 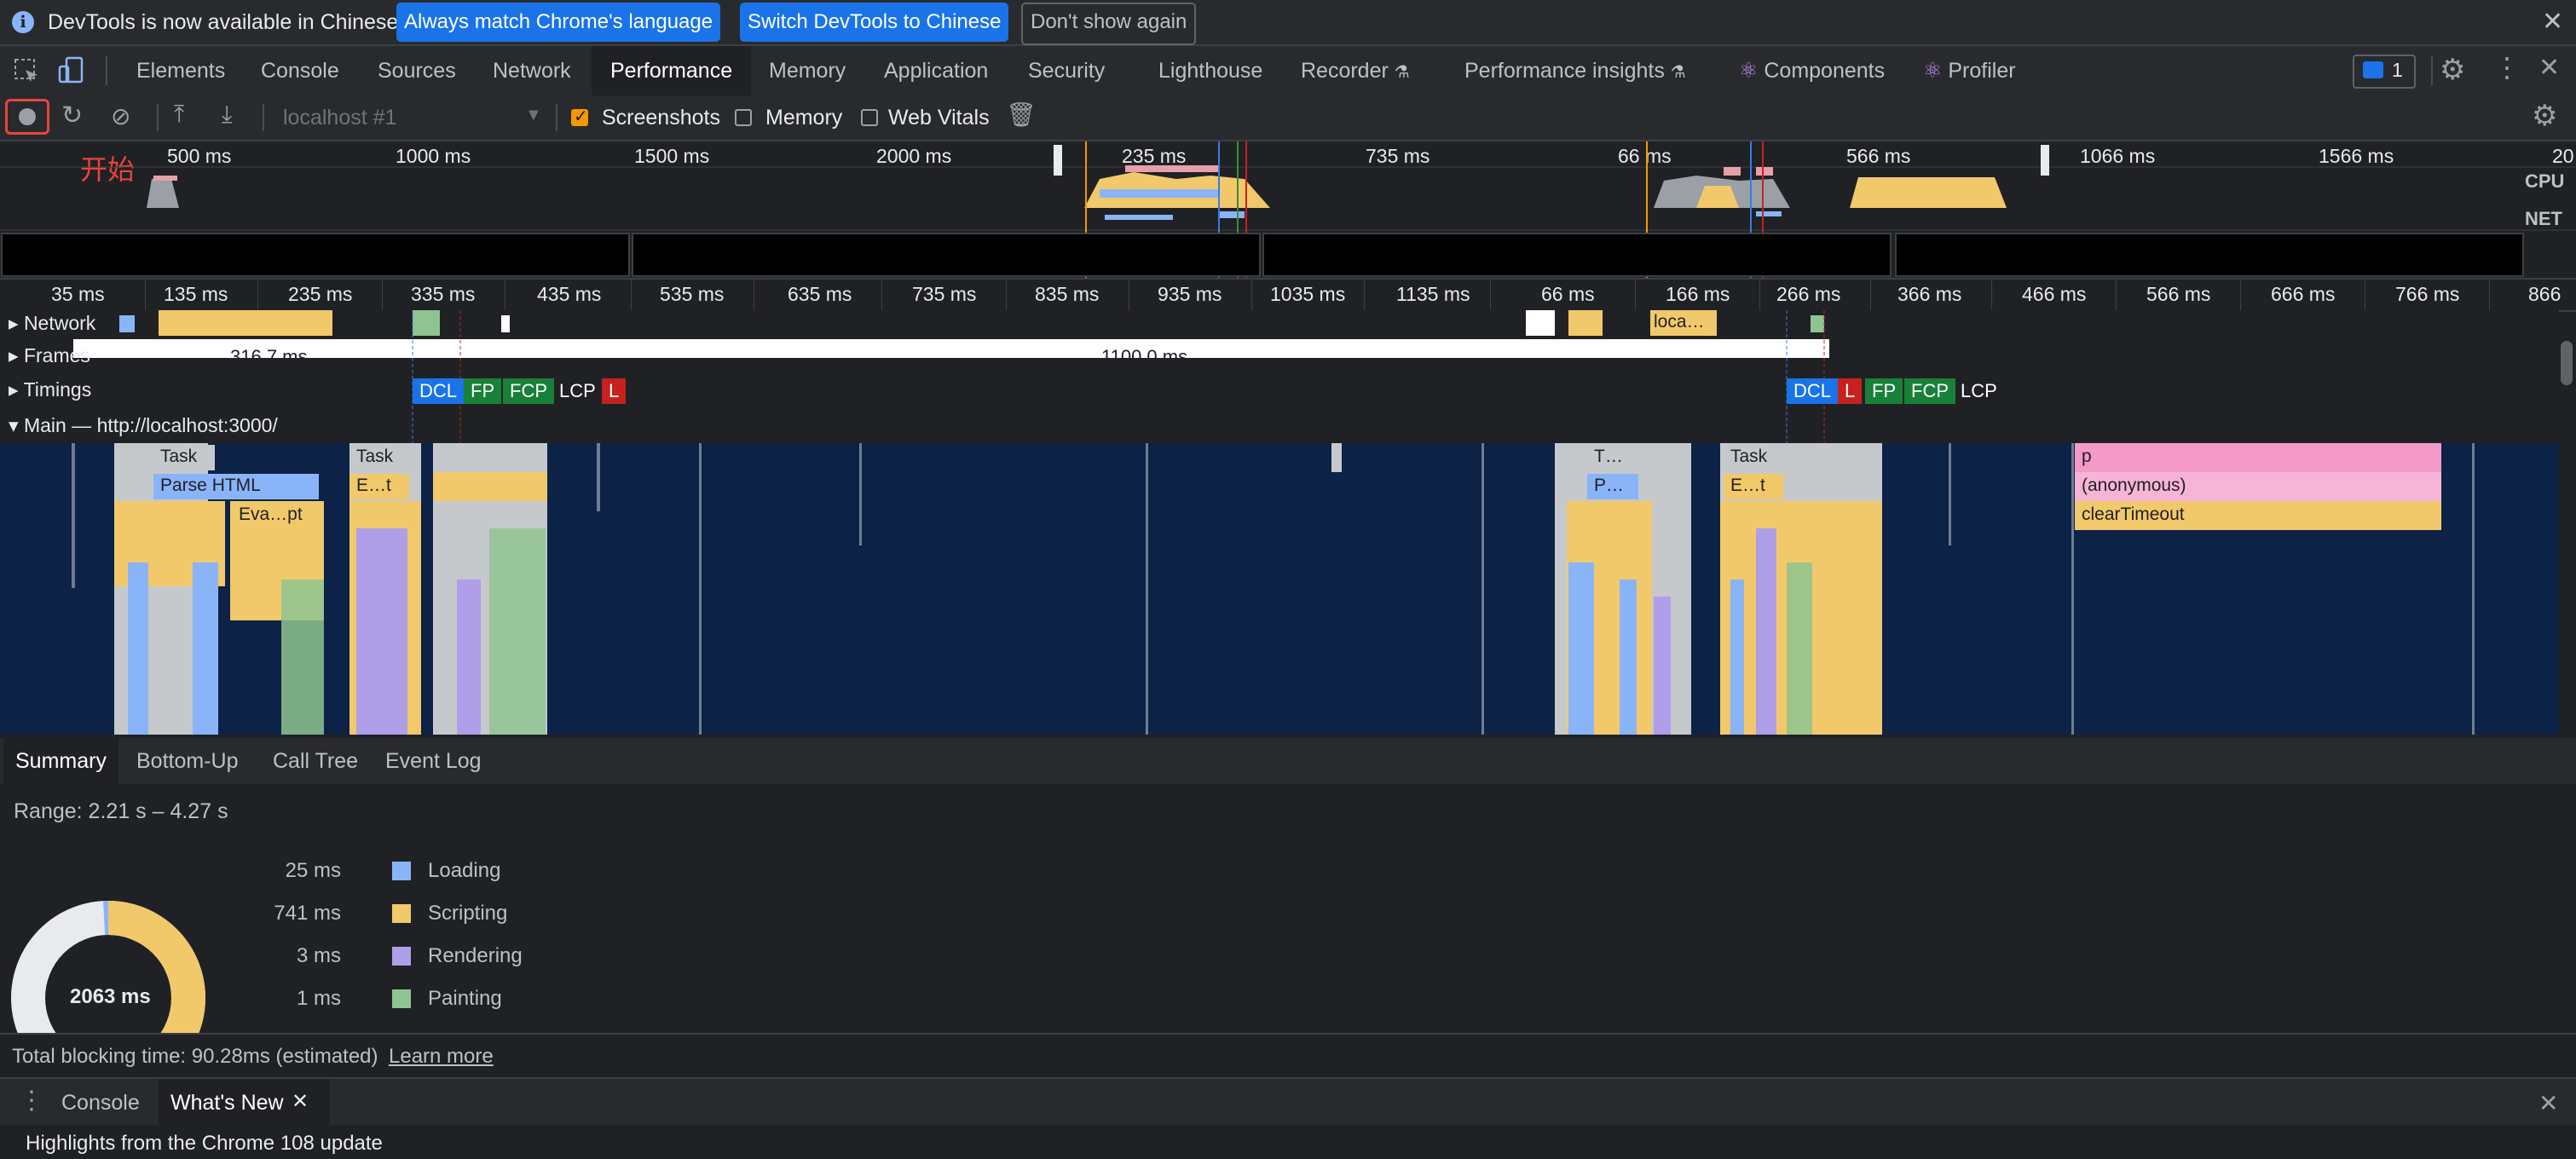 What do you see at coordinates (558, 22) in the screenshot?
I see `always-match-language-button: Always match Chrome's language` at bounding box center [558, 22].